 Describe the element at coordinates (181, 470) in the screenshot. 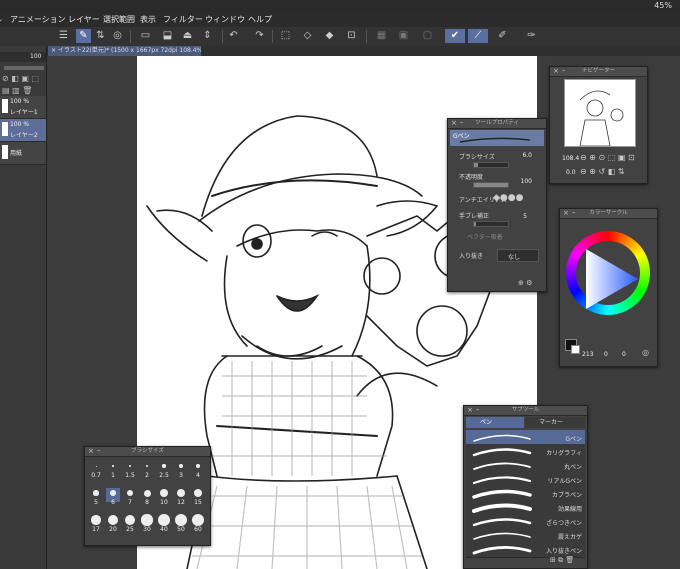

I see `brush-size-option: 3` at that location.